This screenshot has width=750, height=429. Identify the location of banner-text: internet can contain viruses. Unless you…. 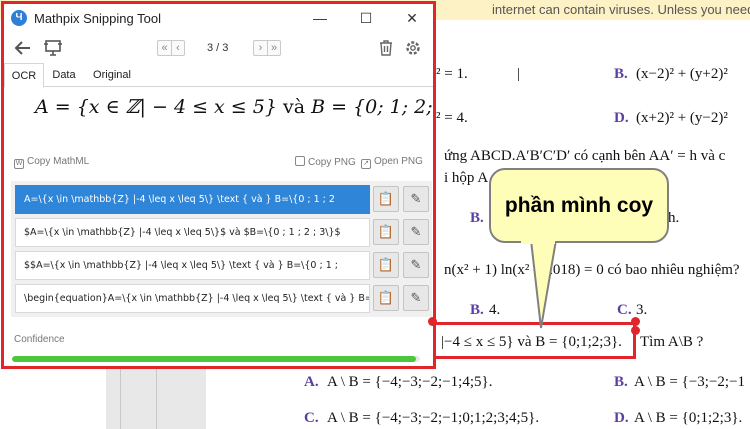
(621, 9).